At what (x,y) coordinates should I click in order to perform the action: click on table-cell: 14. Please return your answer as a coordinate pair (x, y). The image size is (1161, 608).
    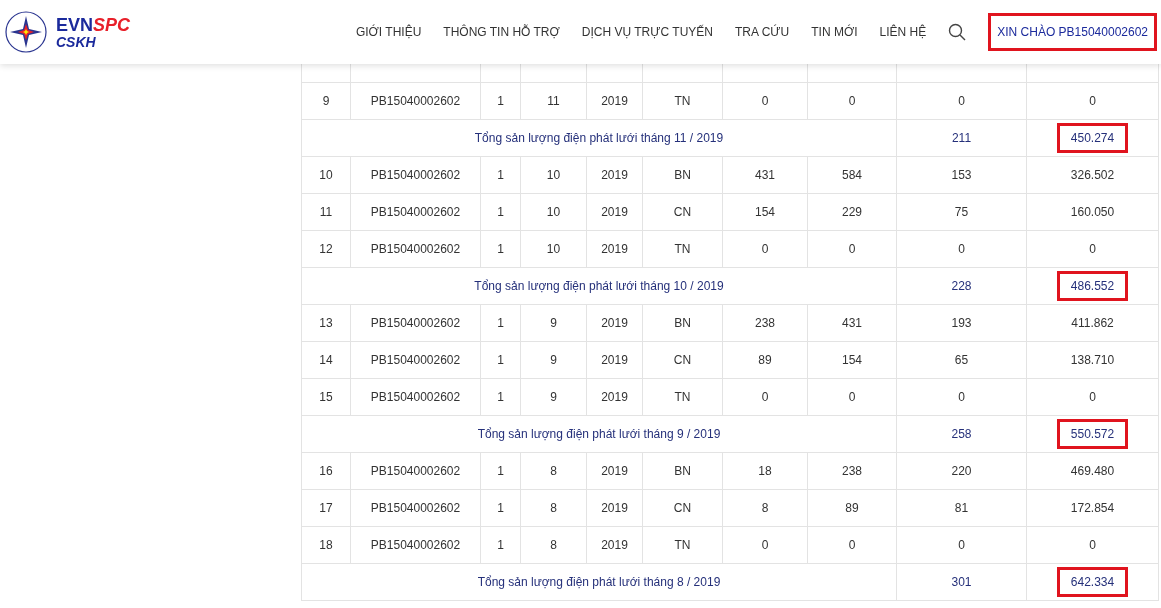
    Looking at the image, I should click on (326, 360).